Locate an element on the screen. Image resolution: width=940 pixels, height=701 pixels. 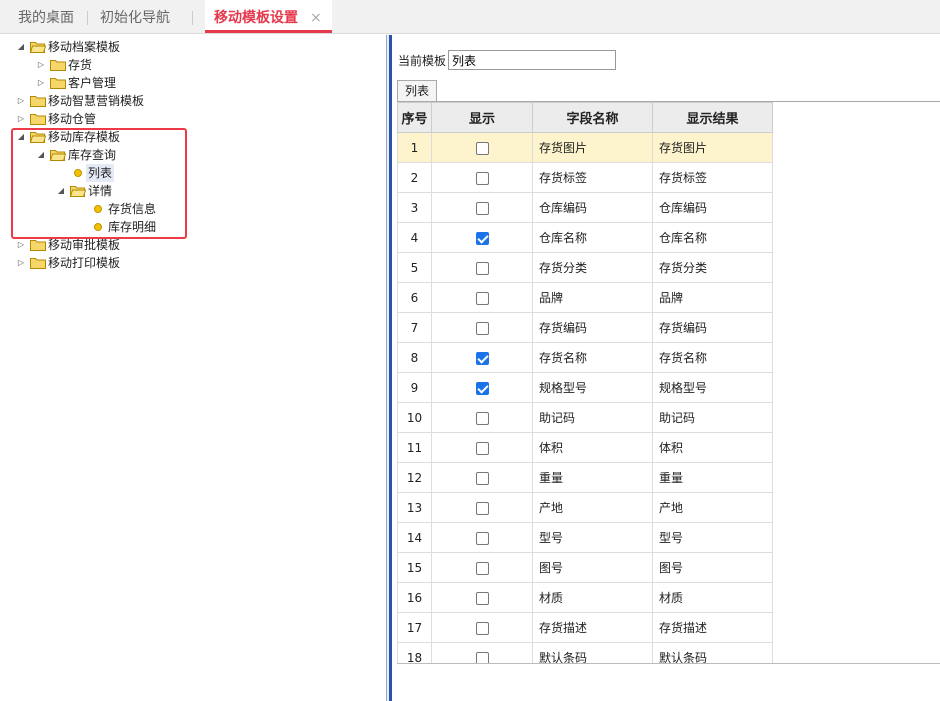
display-result-cell: 存货编码 is located at coordinates (712, 327).